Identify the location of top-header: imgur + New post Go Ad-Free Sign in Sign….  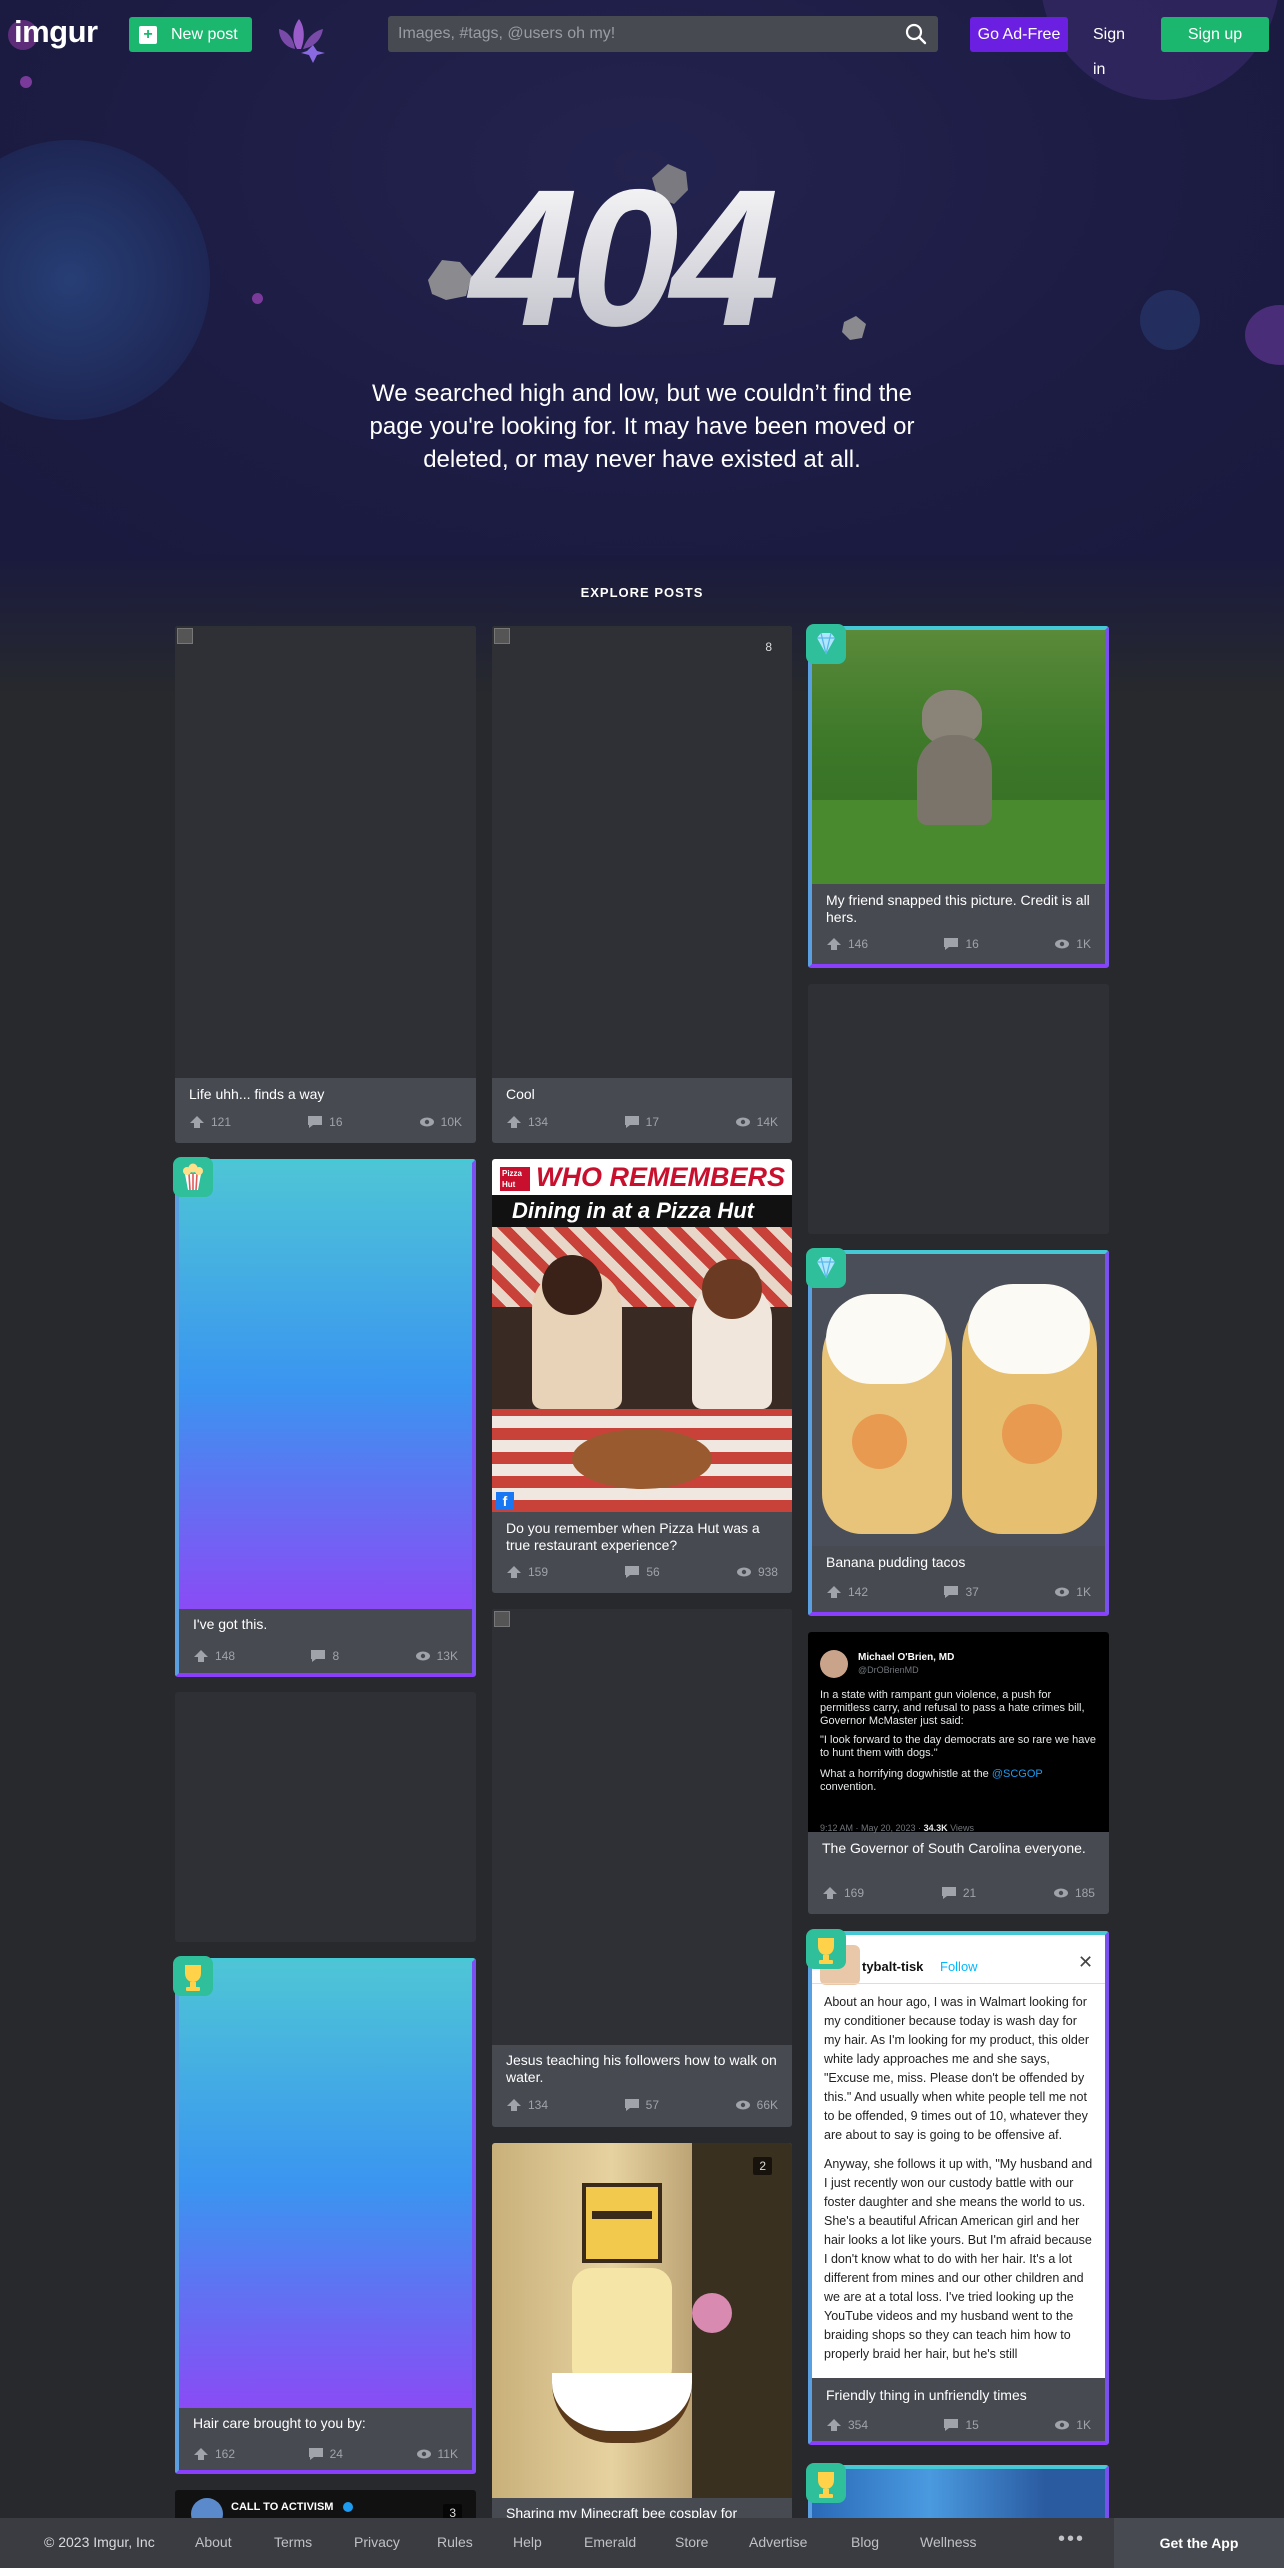
(642, 39).